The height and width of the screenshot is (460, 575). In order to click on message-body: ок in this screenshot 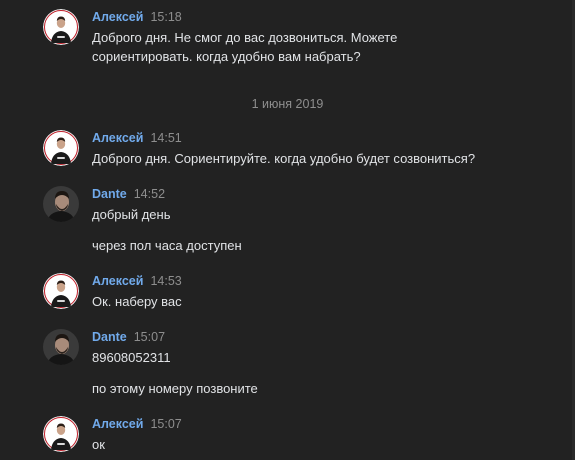, I will do `click(327, 444)`.